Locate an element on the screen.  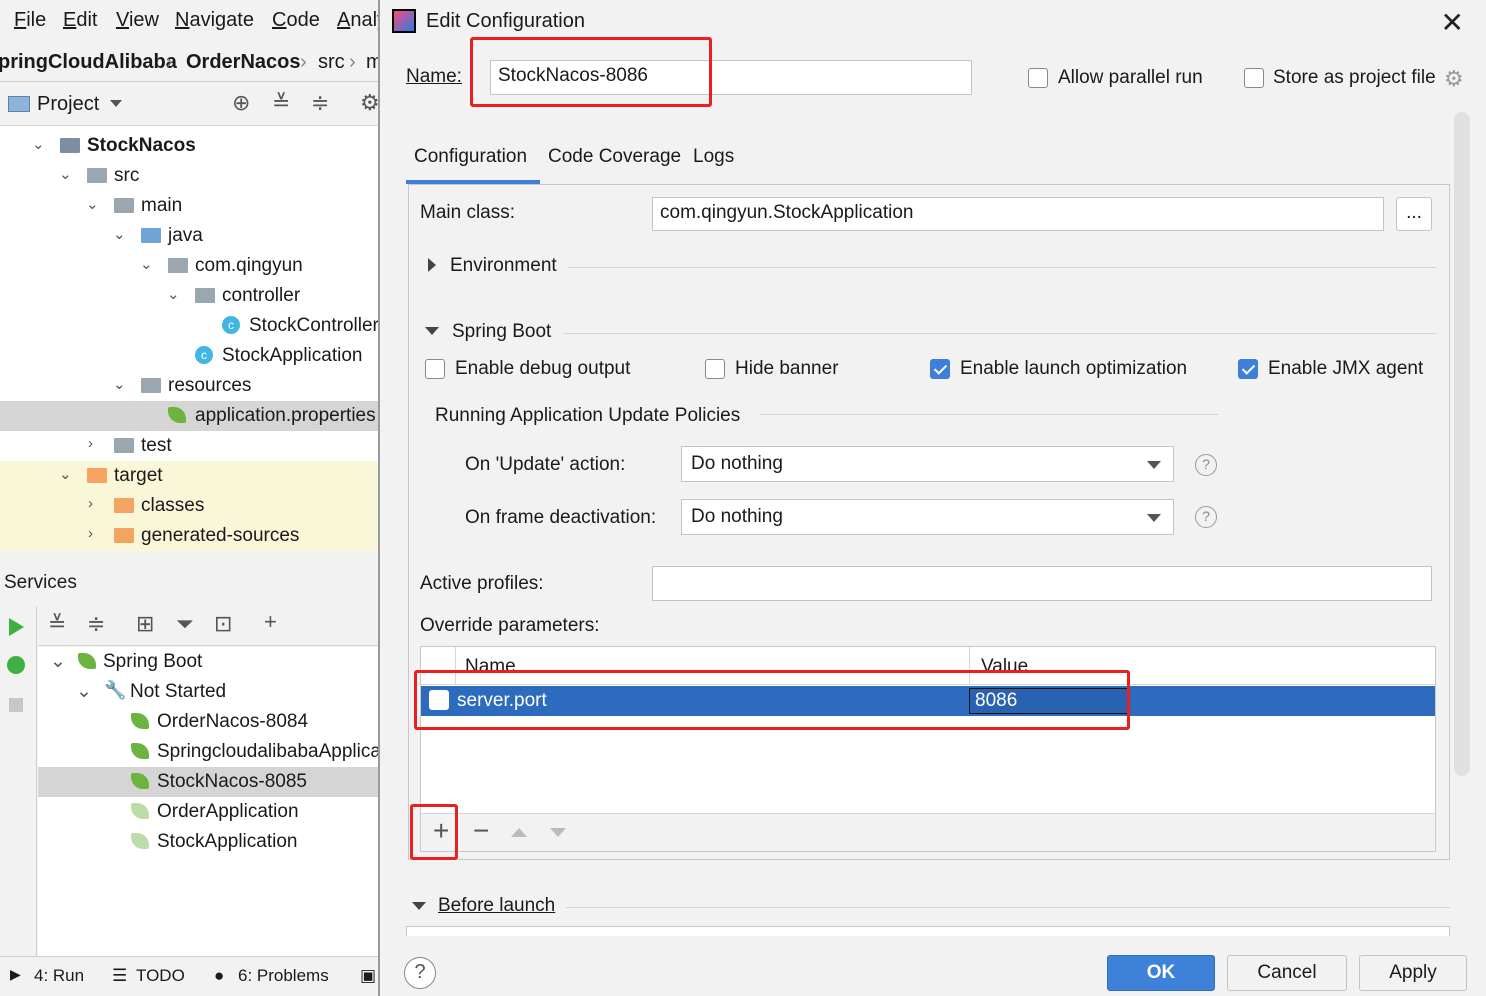
ok-button: OK is located at coordinates (1161, 973).